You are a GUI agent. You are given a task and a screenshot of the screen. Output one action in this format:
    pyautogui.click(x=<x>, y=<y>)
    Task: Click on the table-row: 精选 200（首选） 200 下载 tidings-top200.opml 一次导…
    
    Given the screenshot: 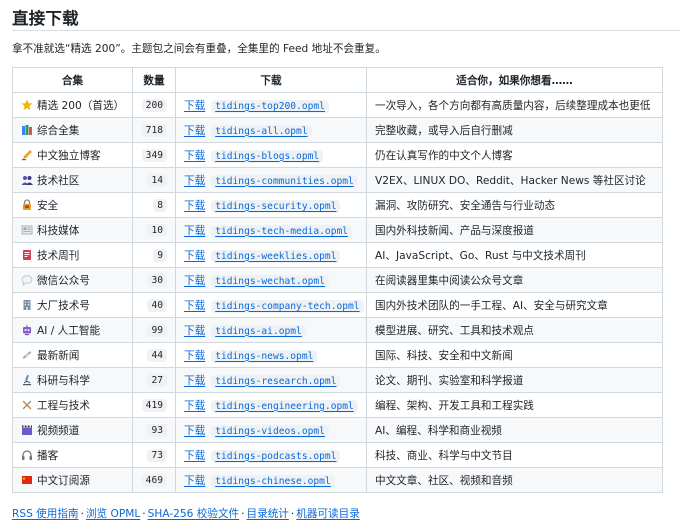 What is the action you would take?
    pyautogui.click(x=337, y=105)
    